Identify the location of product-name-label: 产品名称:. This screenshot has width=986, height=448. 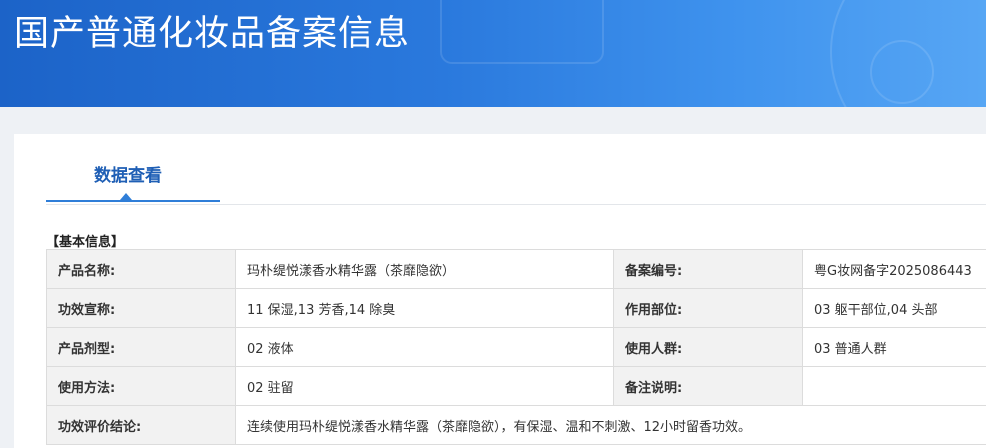
(141, 269).